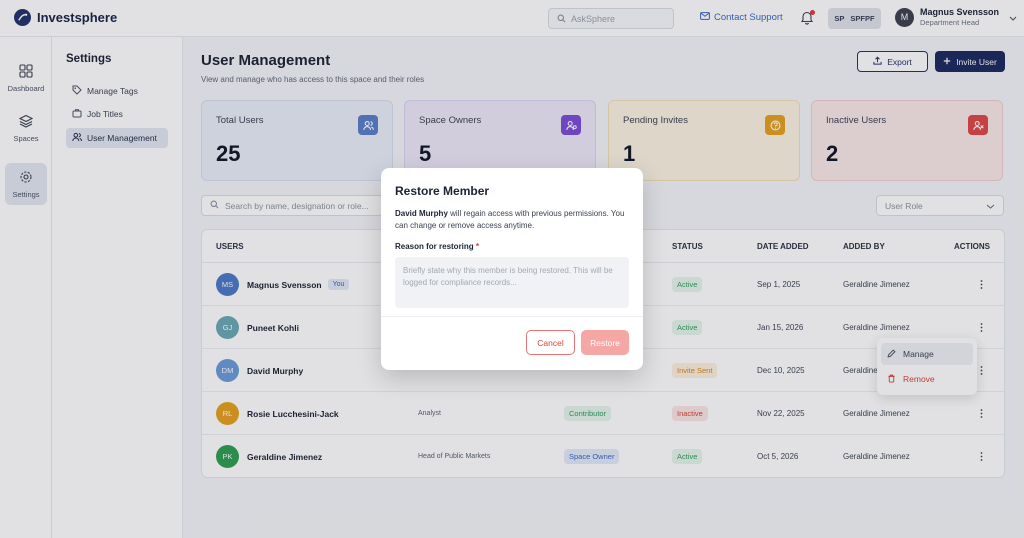 This screenshot has height=538, width=1024. What do you see at coordinates (512, 282) in the screenshot?
I see `reason-textarea` at bounding box center [512, 282].